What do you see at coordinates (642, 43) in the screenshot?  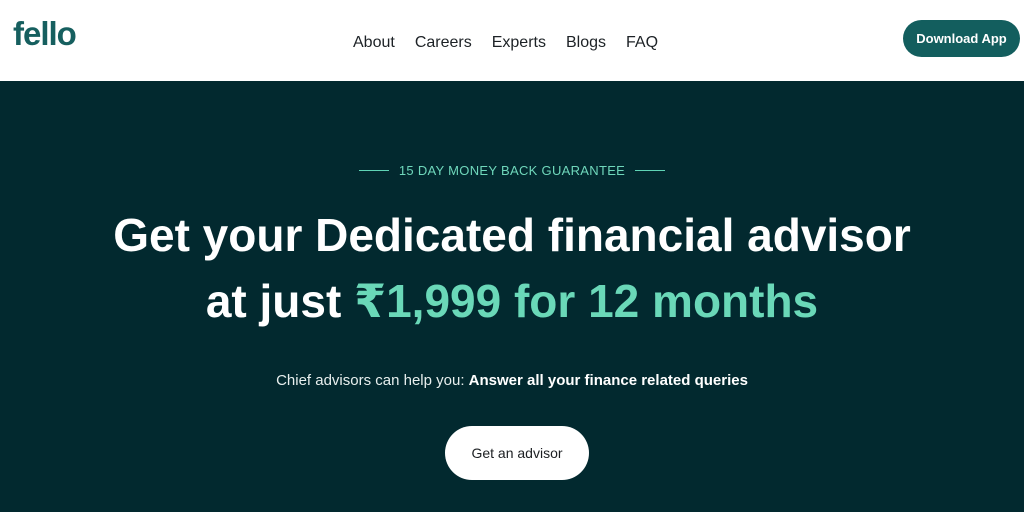 I see `nav-faq-link: FAQ` at bounding box center [642, 43].